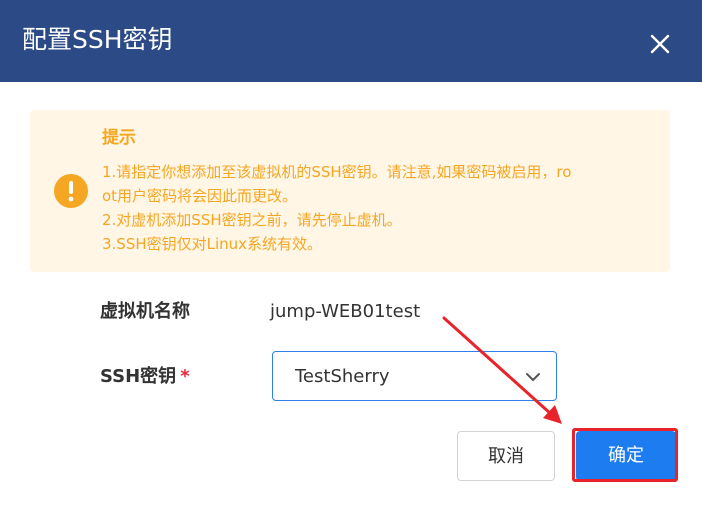 This screenshot has height=506, width=702. I want to click on cancel-button: 取消, so click(506, 456).